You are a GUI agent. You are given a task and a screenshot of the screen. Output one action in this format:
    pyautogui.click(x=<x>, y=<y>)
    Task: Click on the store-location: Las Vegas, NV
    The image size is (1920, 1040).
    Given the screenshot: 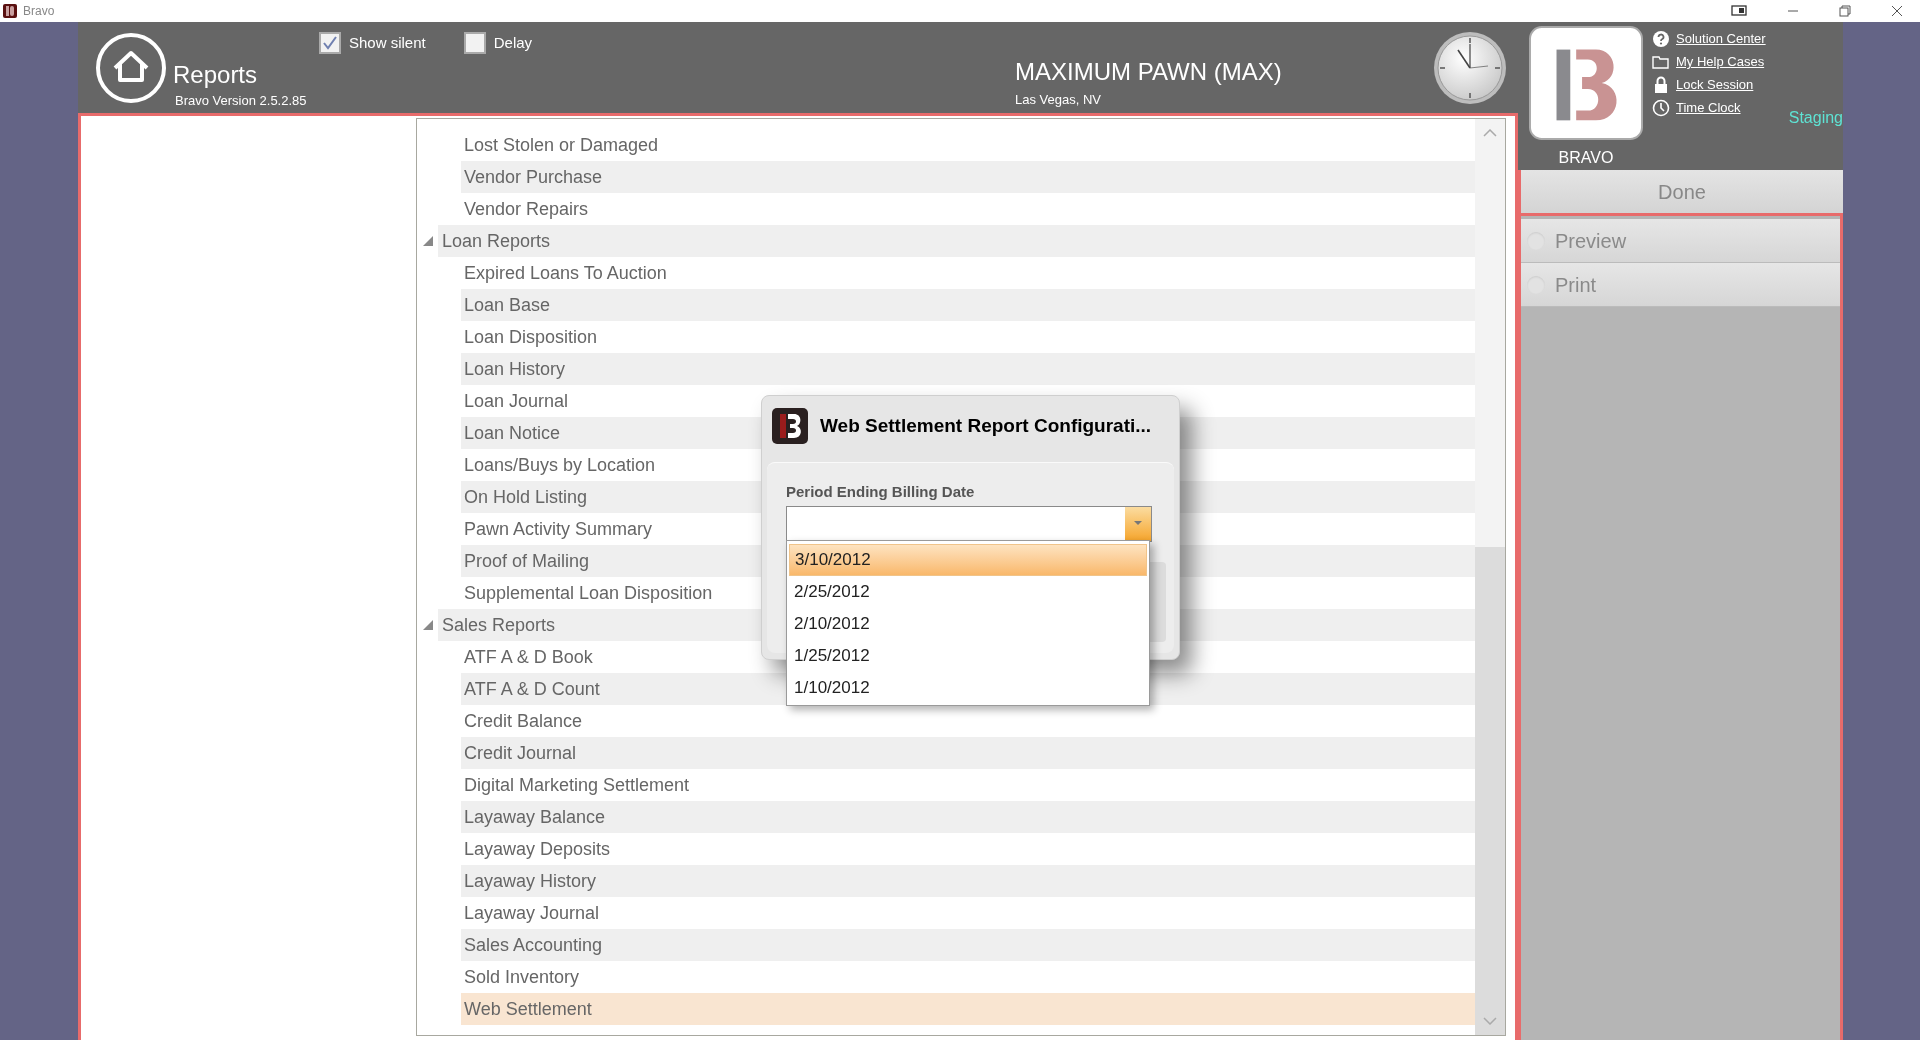 What is the action you would take?
    pyautogui.click(x=1058, y=100)
    